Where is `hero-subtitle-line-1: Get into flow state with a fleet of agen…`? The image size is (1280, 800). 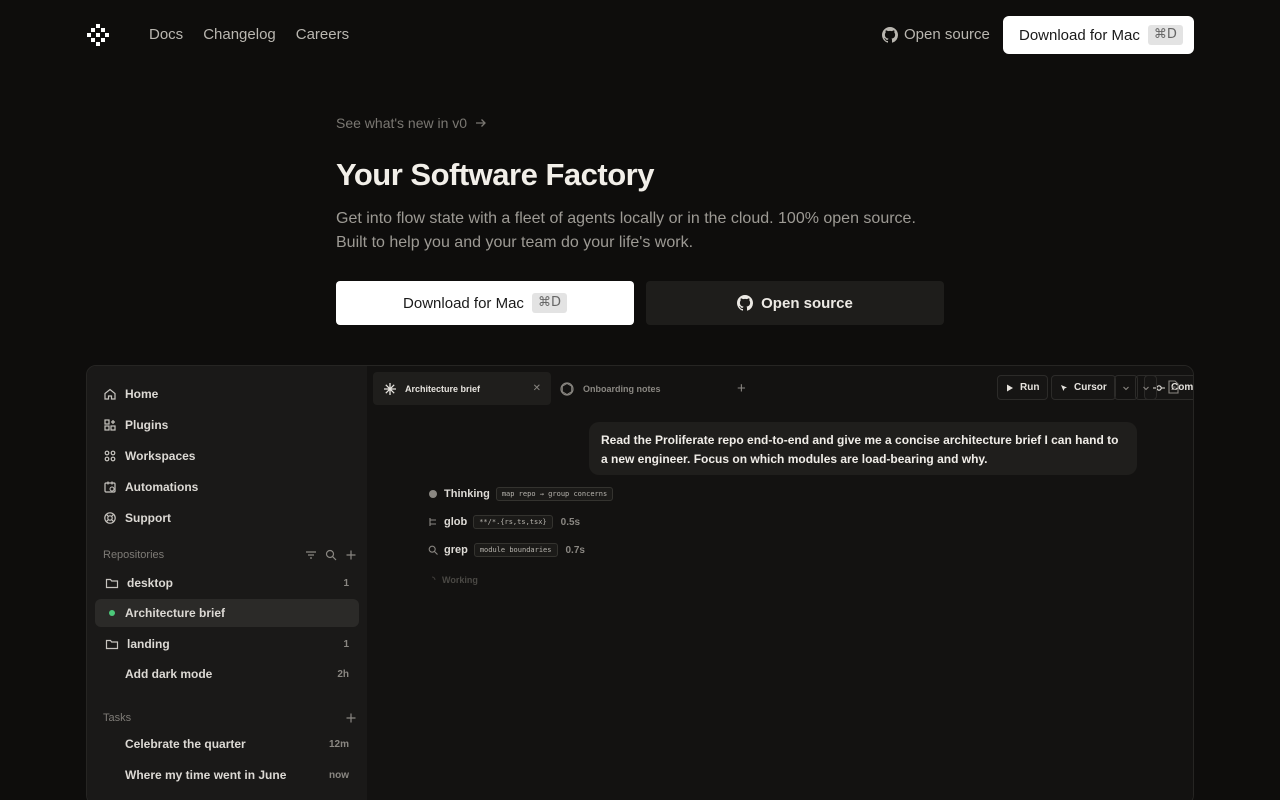
hero-subtitle-line-1: Get into flow state with a fleet of agen… is located at coordinates (626, 218).